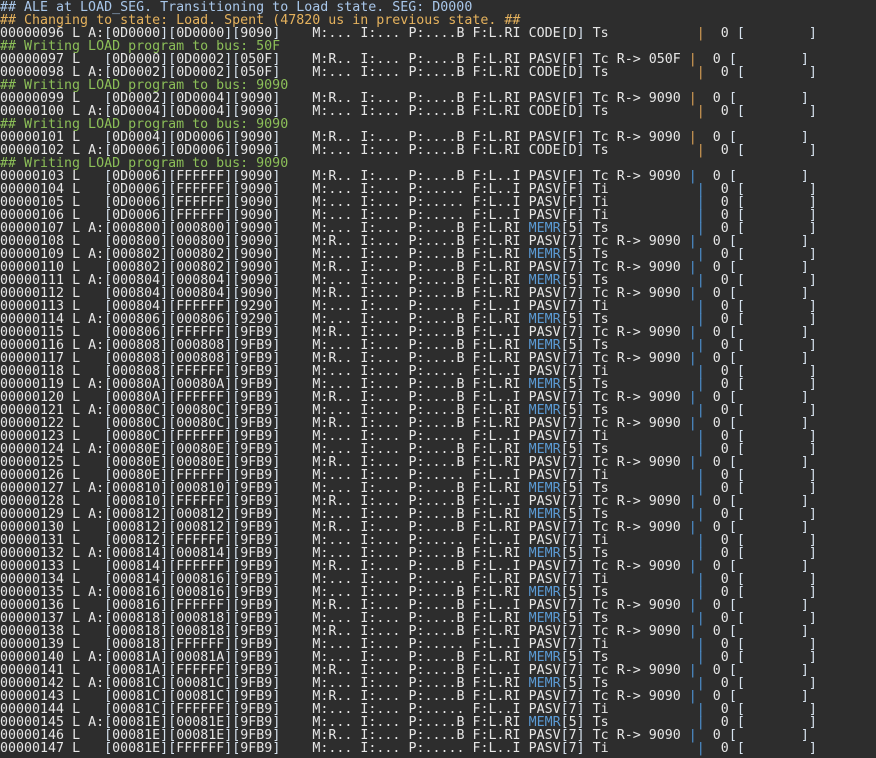  I want to click on address-bus: FFFFFF, so click(200, 748).